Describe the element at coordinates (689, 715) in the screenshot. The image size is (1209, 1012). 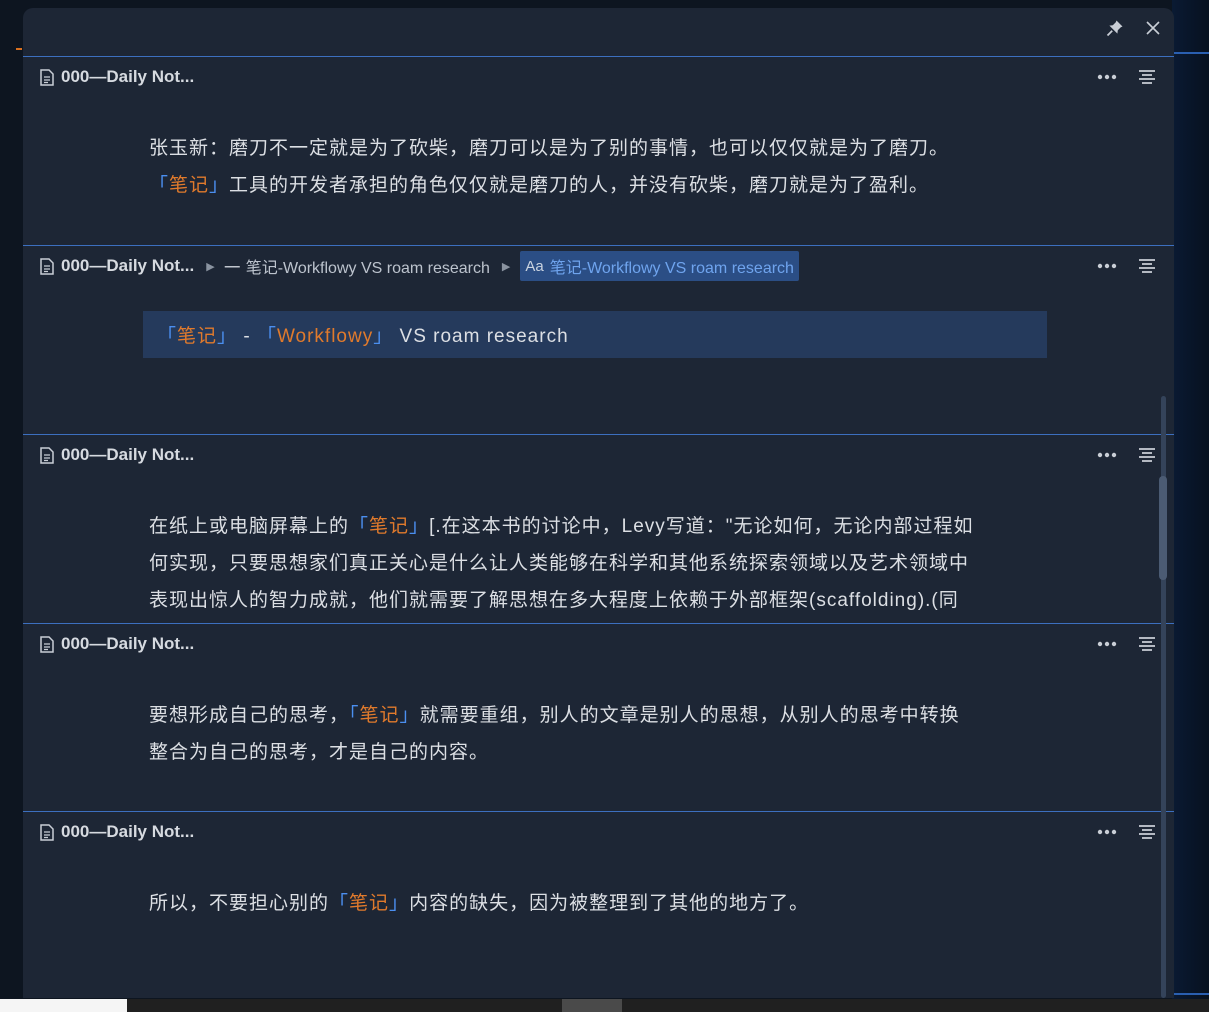
I see `text-segment: 就需要重组，别人的文章是别人的思想，从别人的思考中转换` at that location.